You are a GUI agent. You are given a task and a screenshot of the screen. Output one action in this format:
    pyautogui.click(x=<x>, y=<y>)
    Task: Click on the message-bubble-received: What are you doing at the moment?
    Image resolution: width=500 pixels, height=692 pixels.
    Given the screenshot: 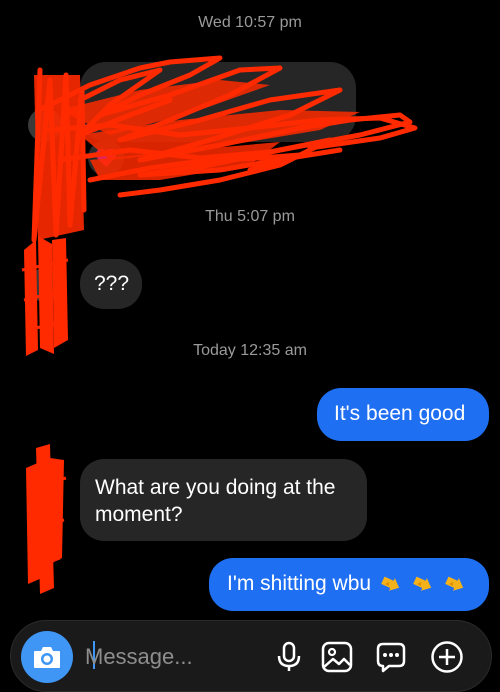 What is the action you would take?
    pyautogui.click(x=223, y=500)
    